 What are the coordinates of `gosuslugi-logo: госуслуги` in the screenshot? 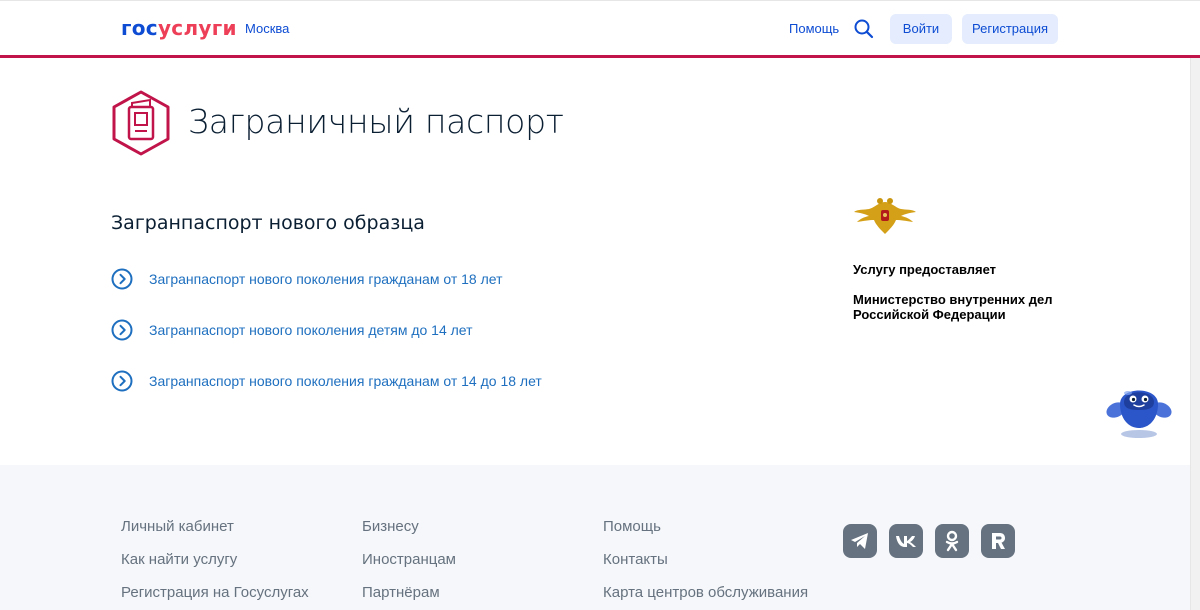 It's located at (179, 28).